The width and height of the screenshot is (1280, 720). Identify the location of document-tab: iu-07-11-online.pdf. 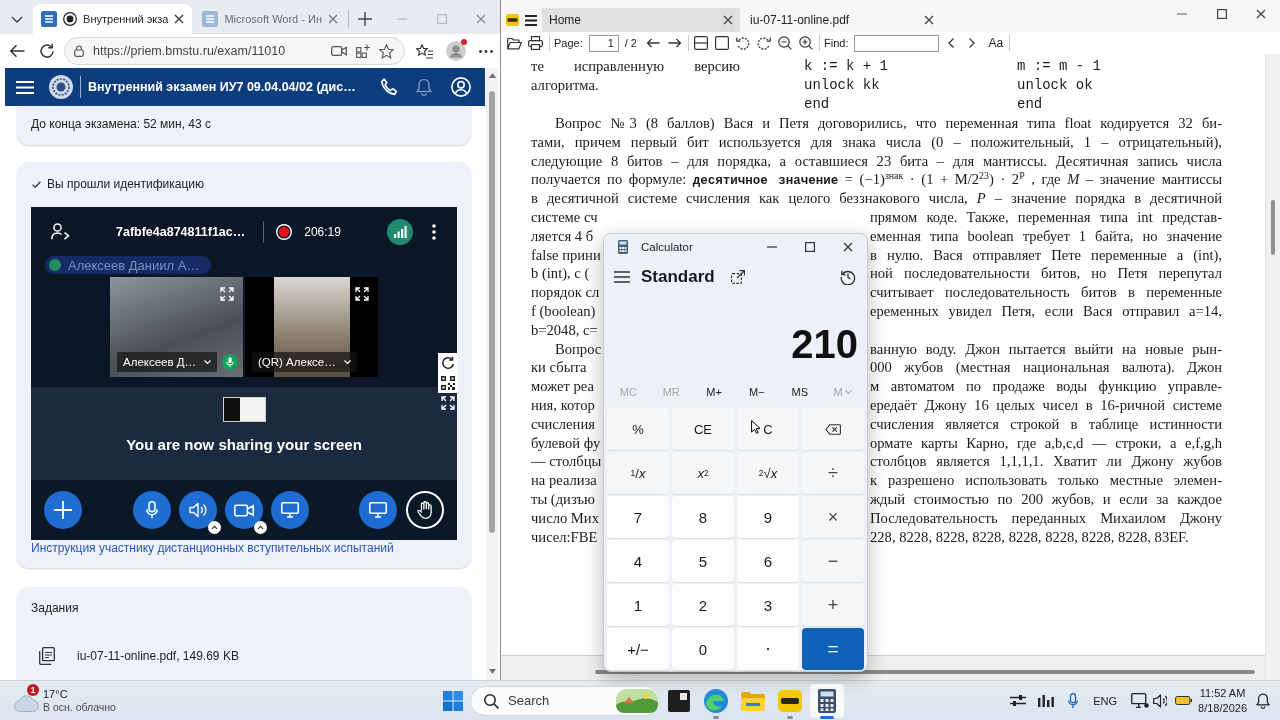
(842, 20).